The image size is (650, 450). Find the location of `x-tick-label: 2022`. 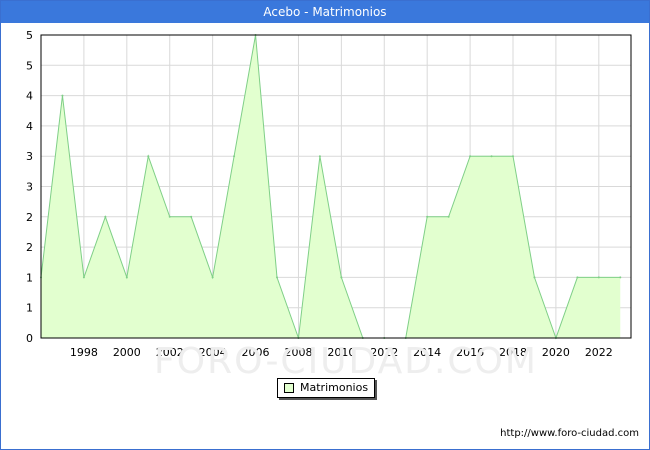

x-tick-label: 2022 is located at coordinates (599, 352).